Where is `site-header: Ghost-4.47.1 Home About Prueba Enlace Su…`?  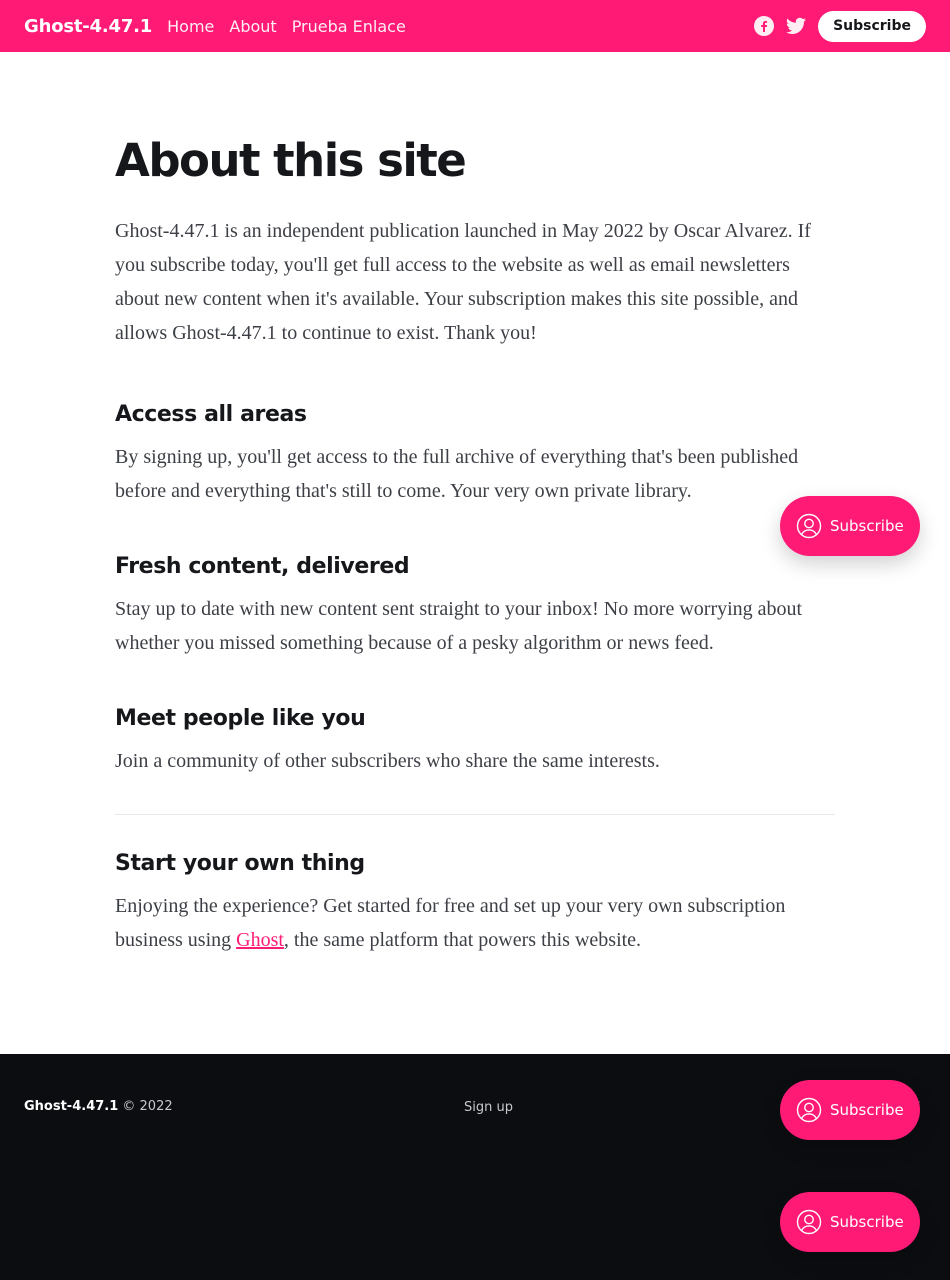
site-header: Ghost-4.47.1 Home About Prueba Enlace Su… is located at coordinates (475, 26).